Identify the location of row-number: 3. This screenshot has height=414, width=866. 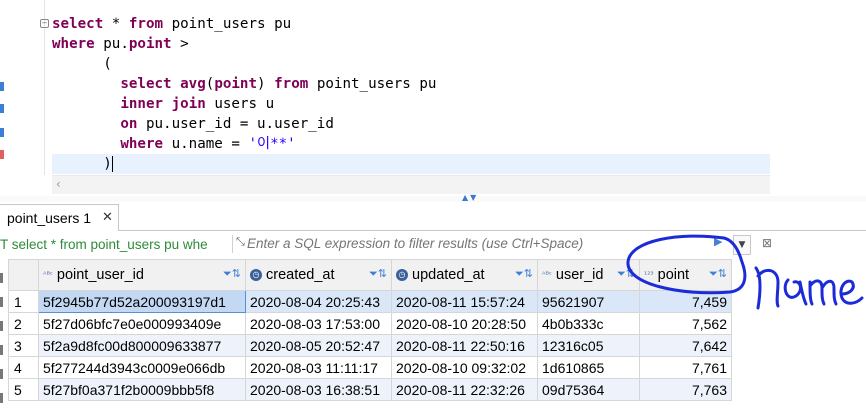
(23, 345).